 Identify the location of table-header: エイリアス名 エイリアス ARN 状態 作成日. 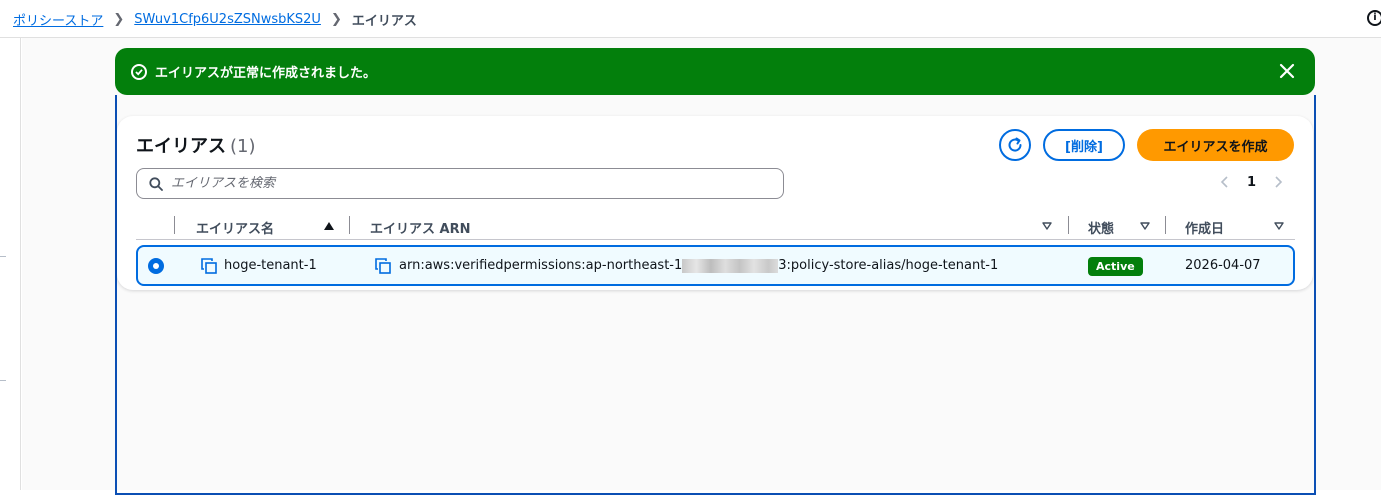
(715, 226).